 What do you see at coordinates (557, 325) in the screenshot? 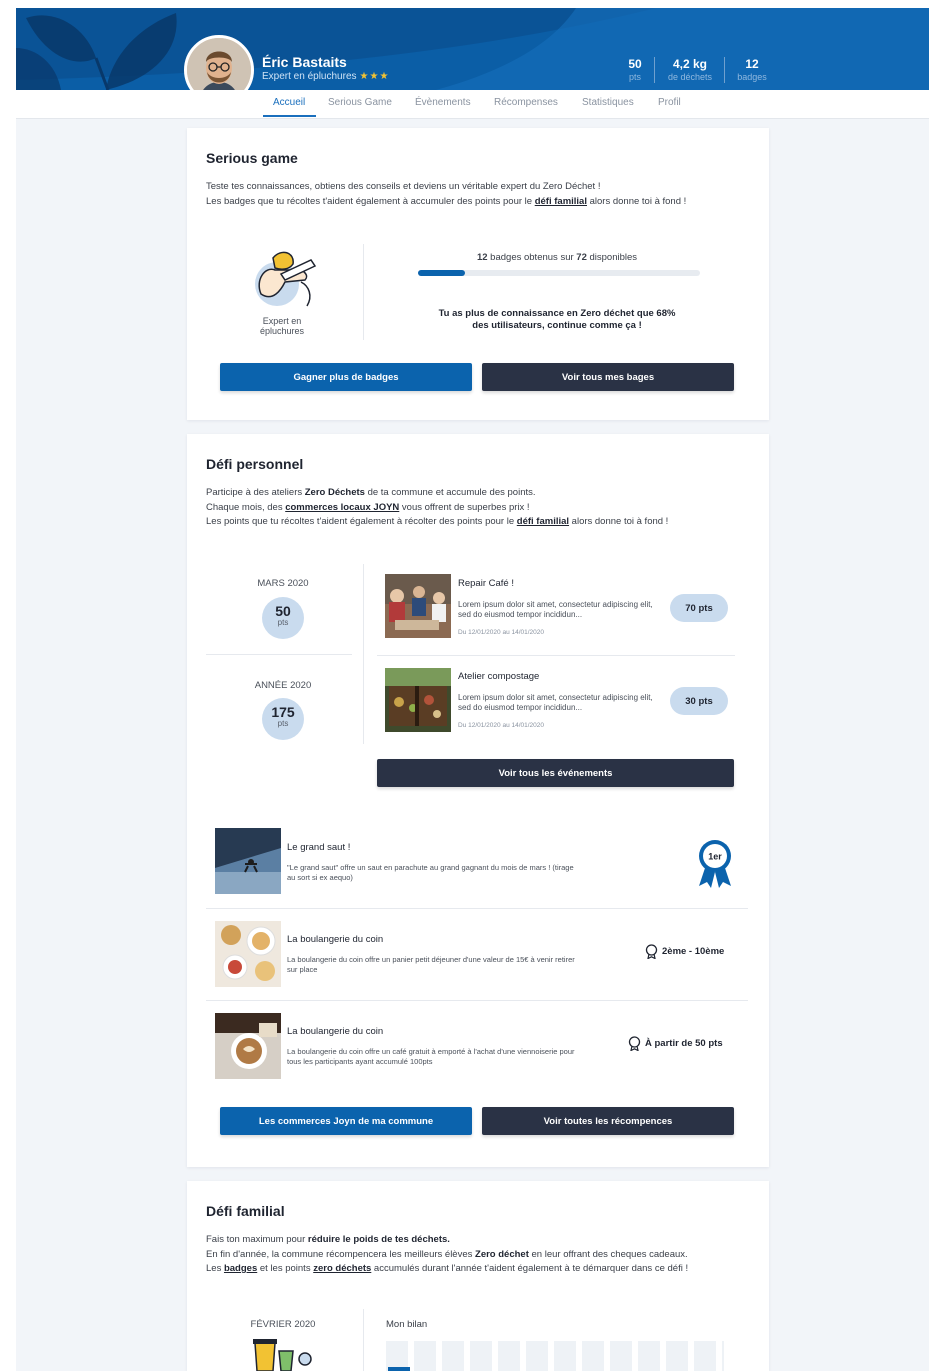
I see `comparison-line-2: des utilisateurs, continue comme ça !` at bounding box center [557, 325].